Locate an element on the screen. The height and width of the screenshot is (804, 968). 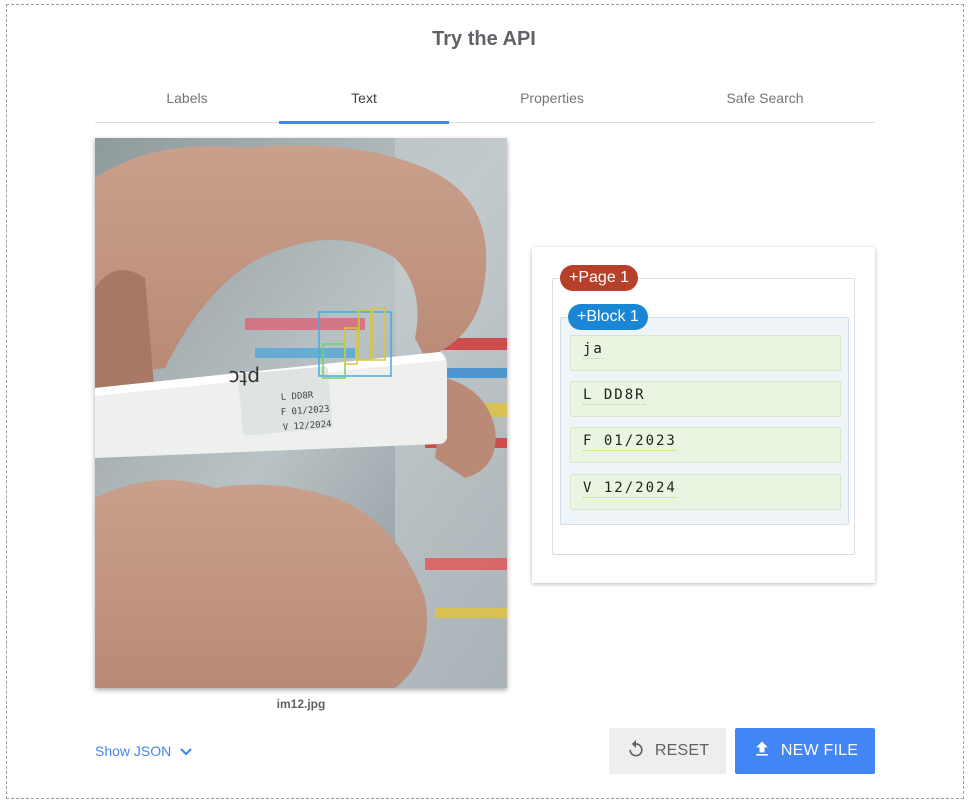
show-json-toggle: Show JSON is located at coordinates (144, 751).